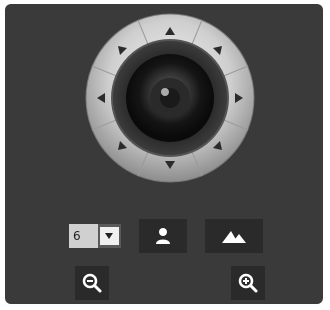  I want to click on scene-button, so click(234, 236).